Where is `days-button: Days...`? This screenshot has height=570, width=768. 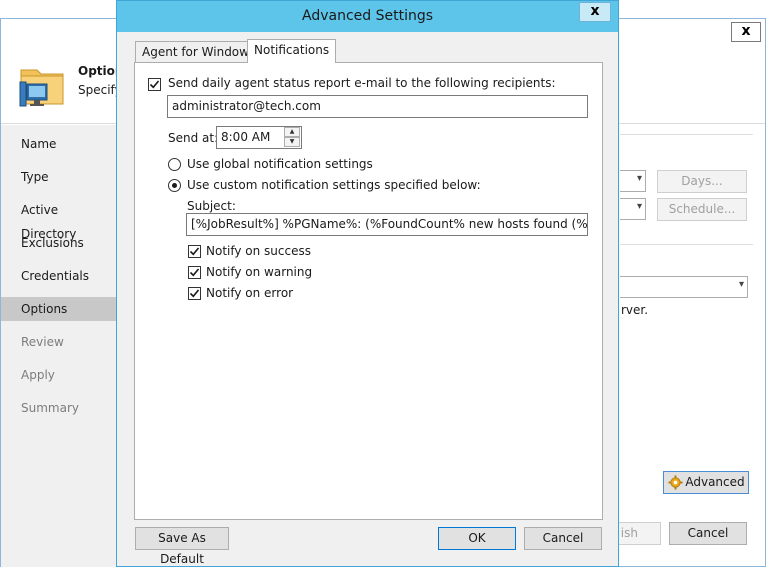
days-button: Days... is located at coordinates (702, 181).